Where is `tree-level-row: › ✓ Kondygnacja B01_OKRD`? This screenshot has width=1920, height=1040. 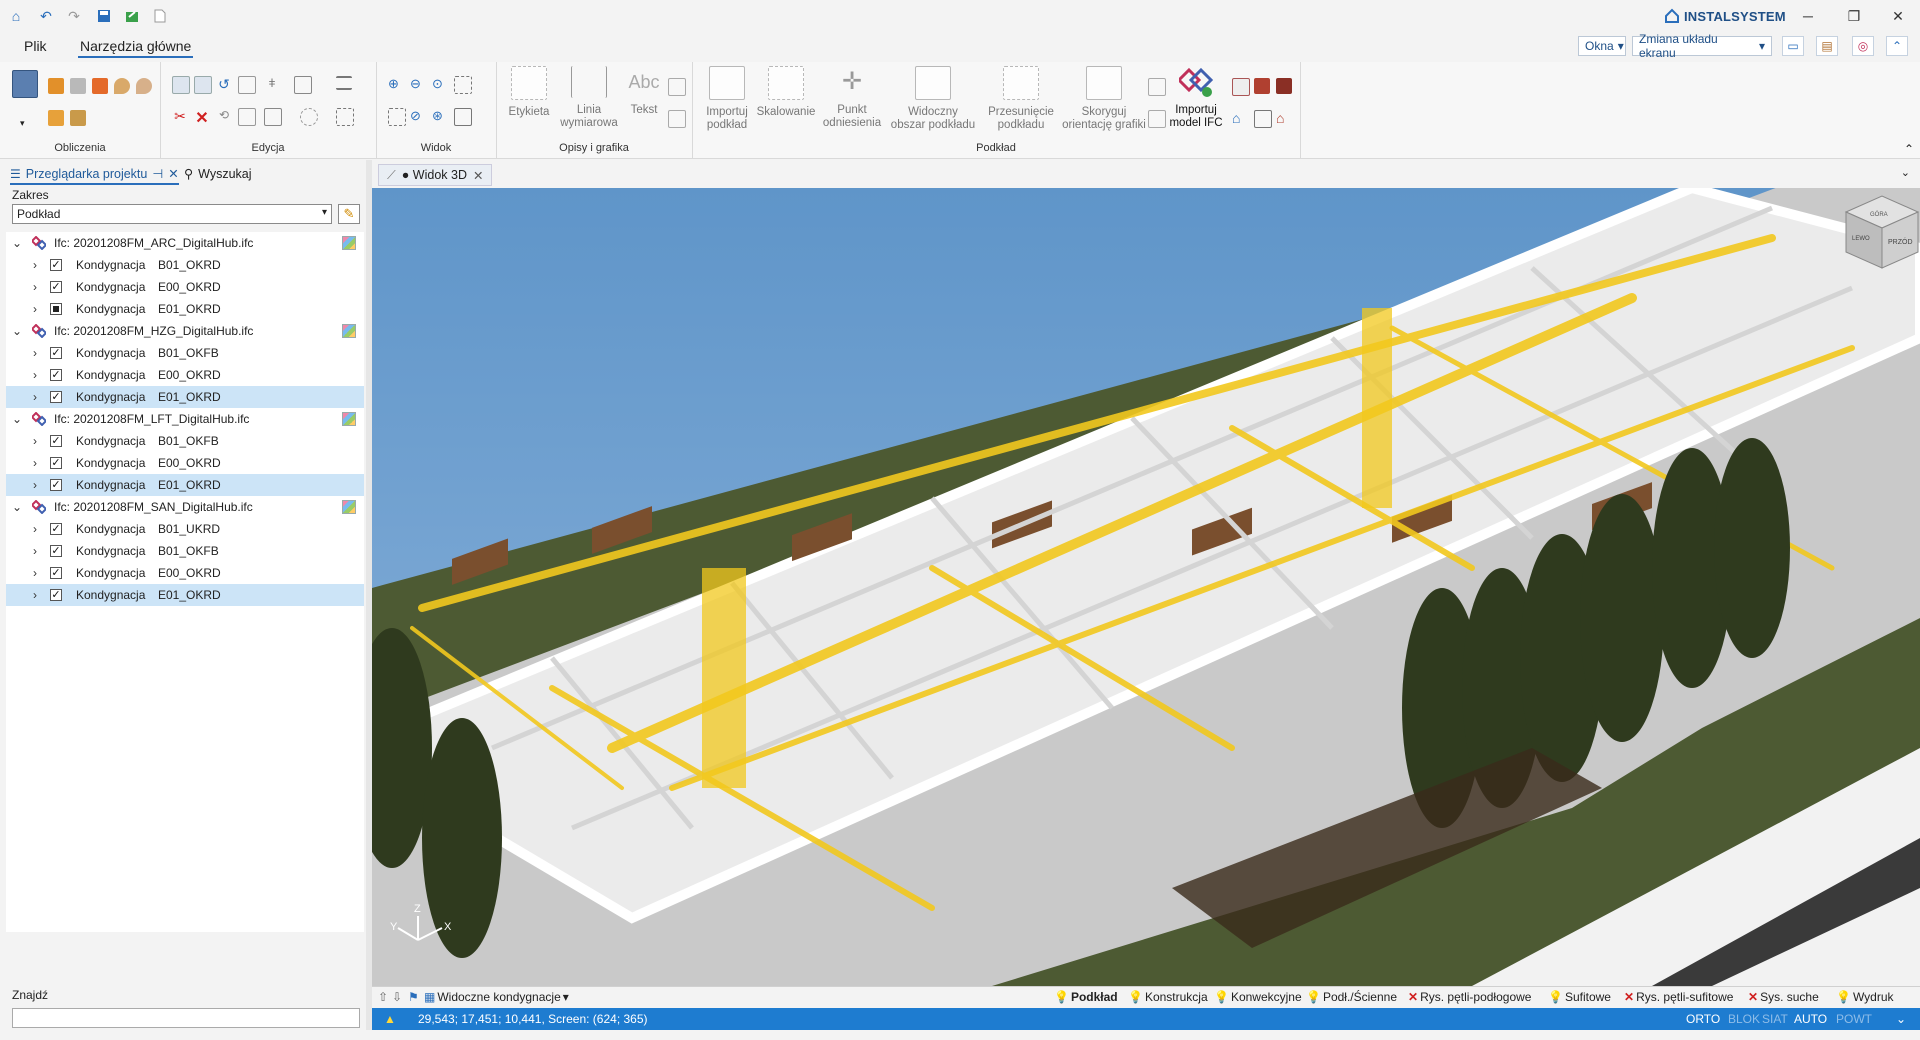
tree-level-row: › ✓ Kondygnacja B01_OKRD is located at coordinates (185, 265).